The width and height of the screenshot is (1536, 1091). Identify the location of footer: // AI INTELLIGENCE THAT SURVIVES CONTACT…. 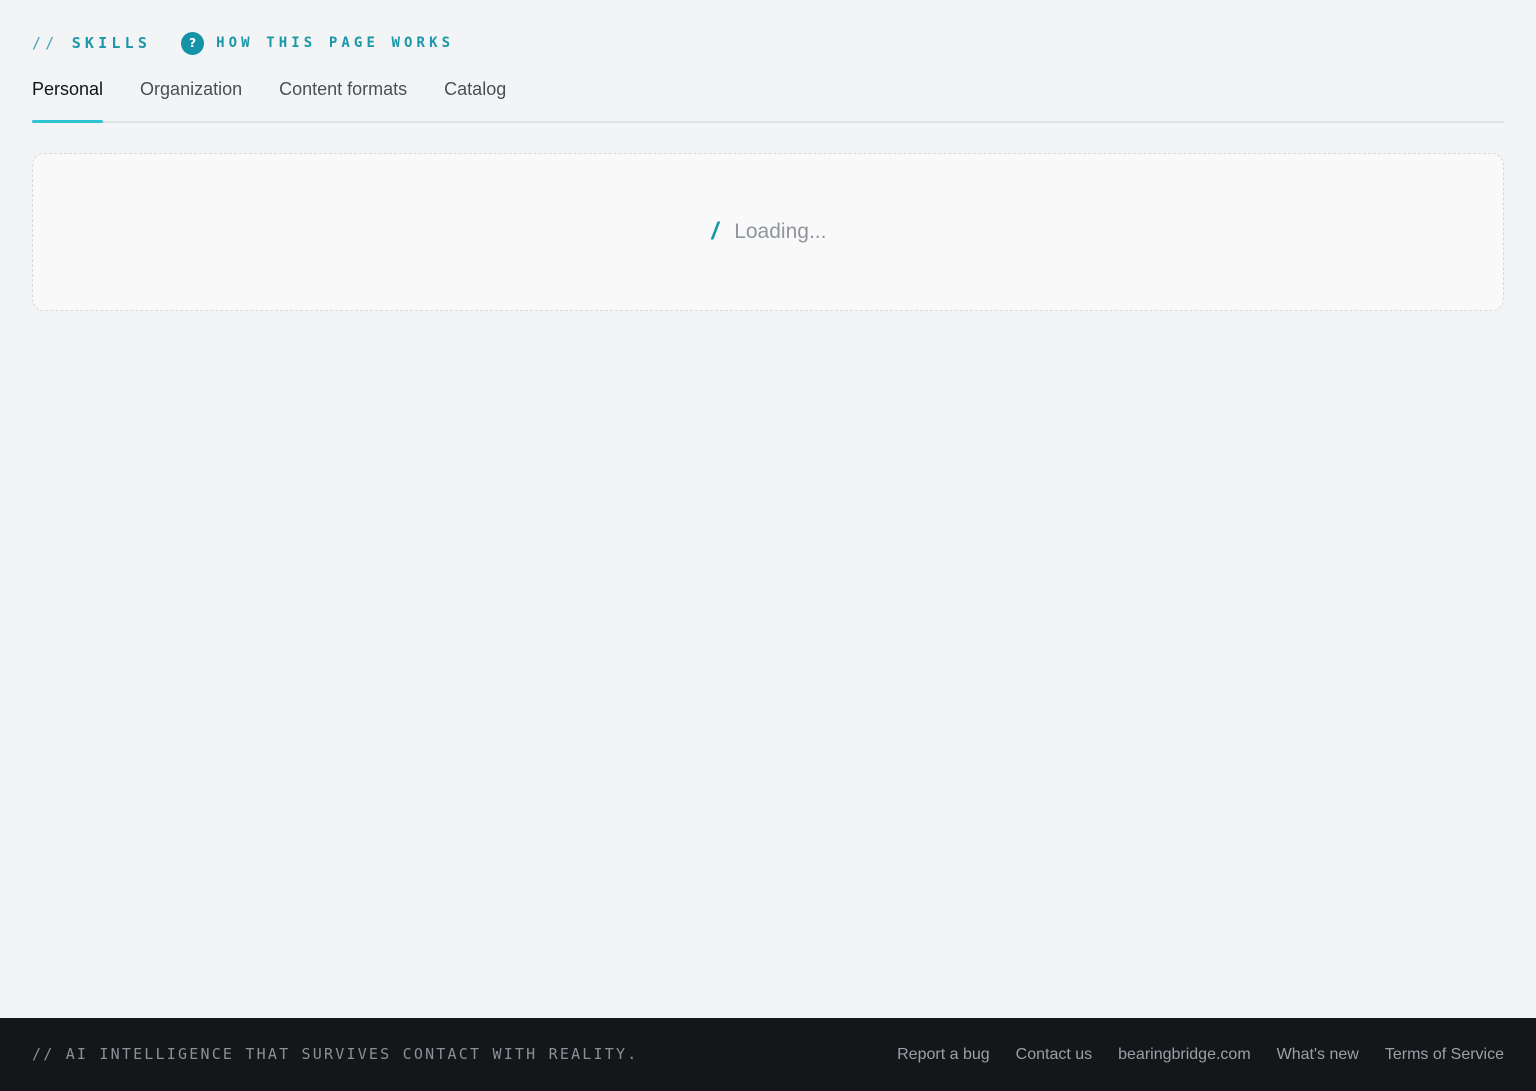
(768, 1054).